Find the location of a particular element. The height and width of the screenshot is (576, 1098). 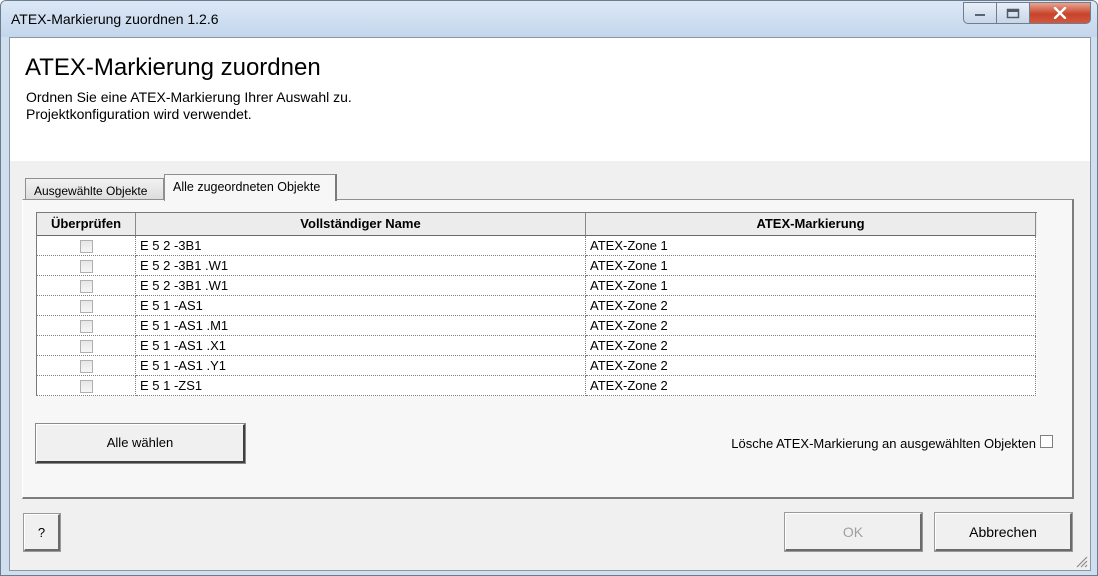

description-line-2: Projektkonfiguration wird verwendet. is located at coordinates (139, 114).